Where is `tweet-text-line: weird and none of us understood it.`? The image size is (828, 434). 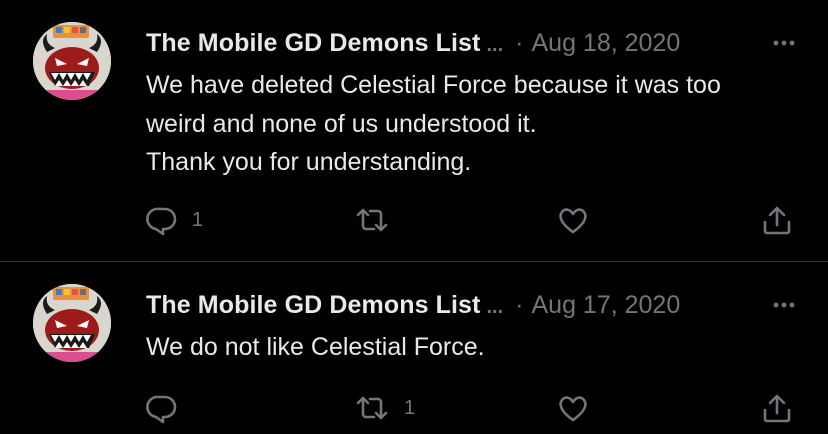 tweet-text-line: weird and none of us understood it. is located at coordinates (341, 123).